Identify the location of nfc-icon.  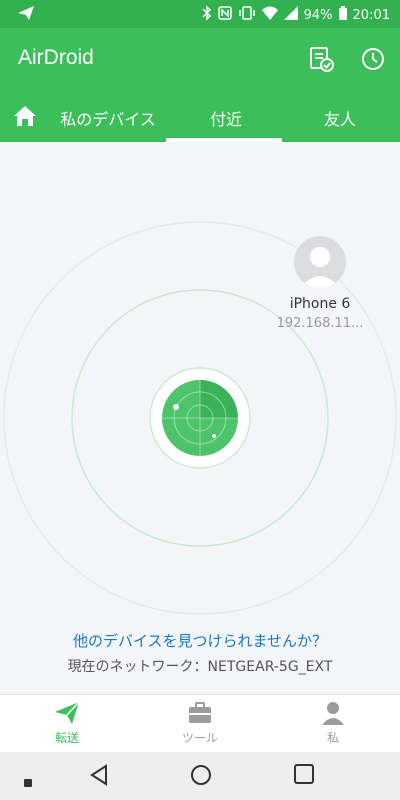
(224, 15).